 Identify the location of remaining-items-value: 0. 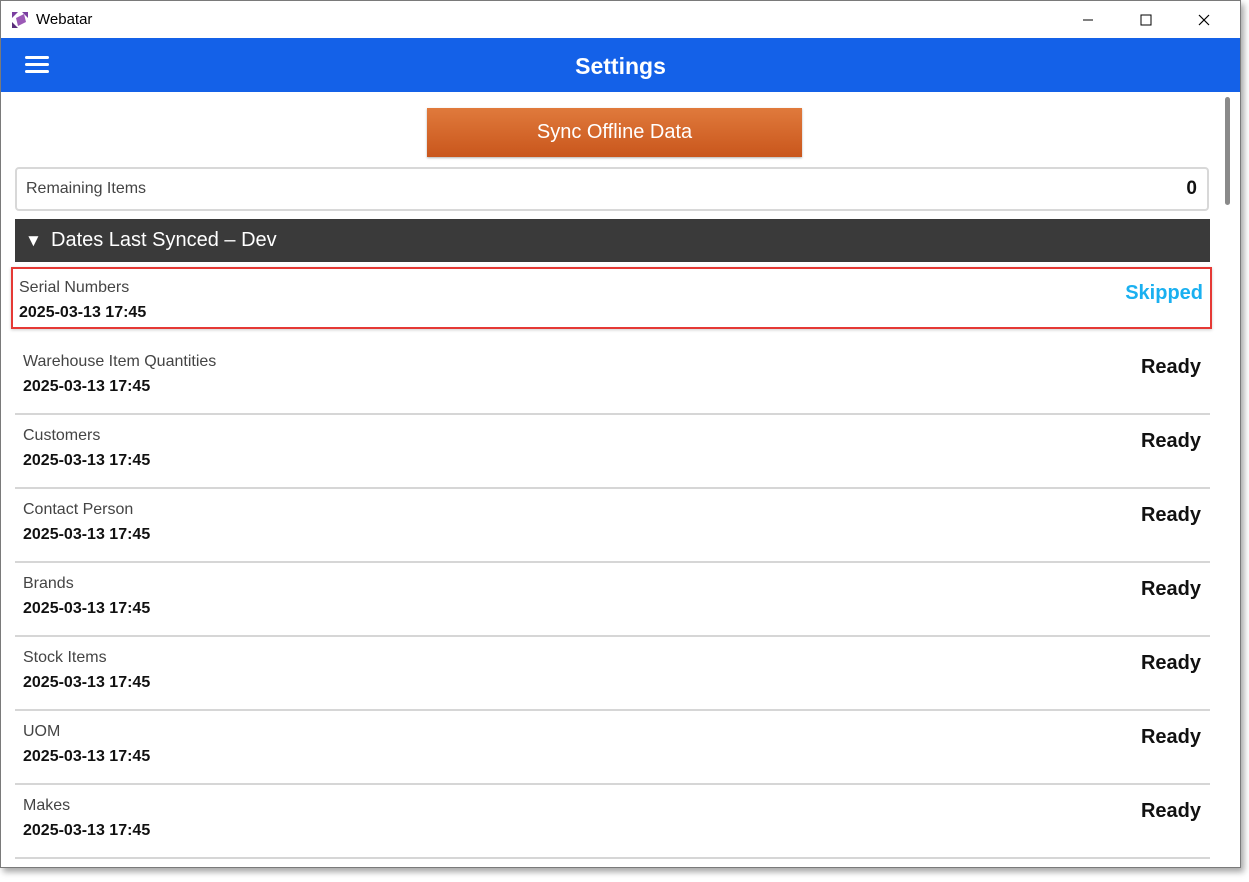
(1191, 188).